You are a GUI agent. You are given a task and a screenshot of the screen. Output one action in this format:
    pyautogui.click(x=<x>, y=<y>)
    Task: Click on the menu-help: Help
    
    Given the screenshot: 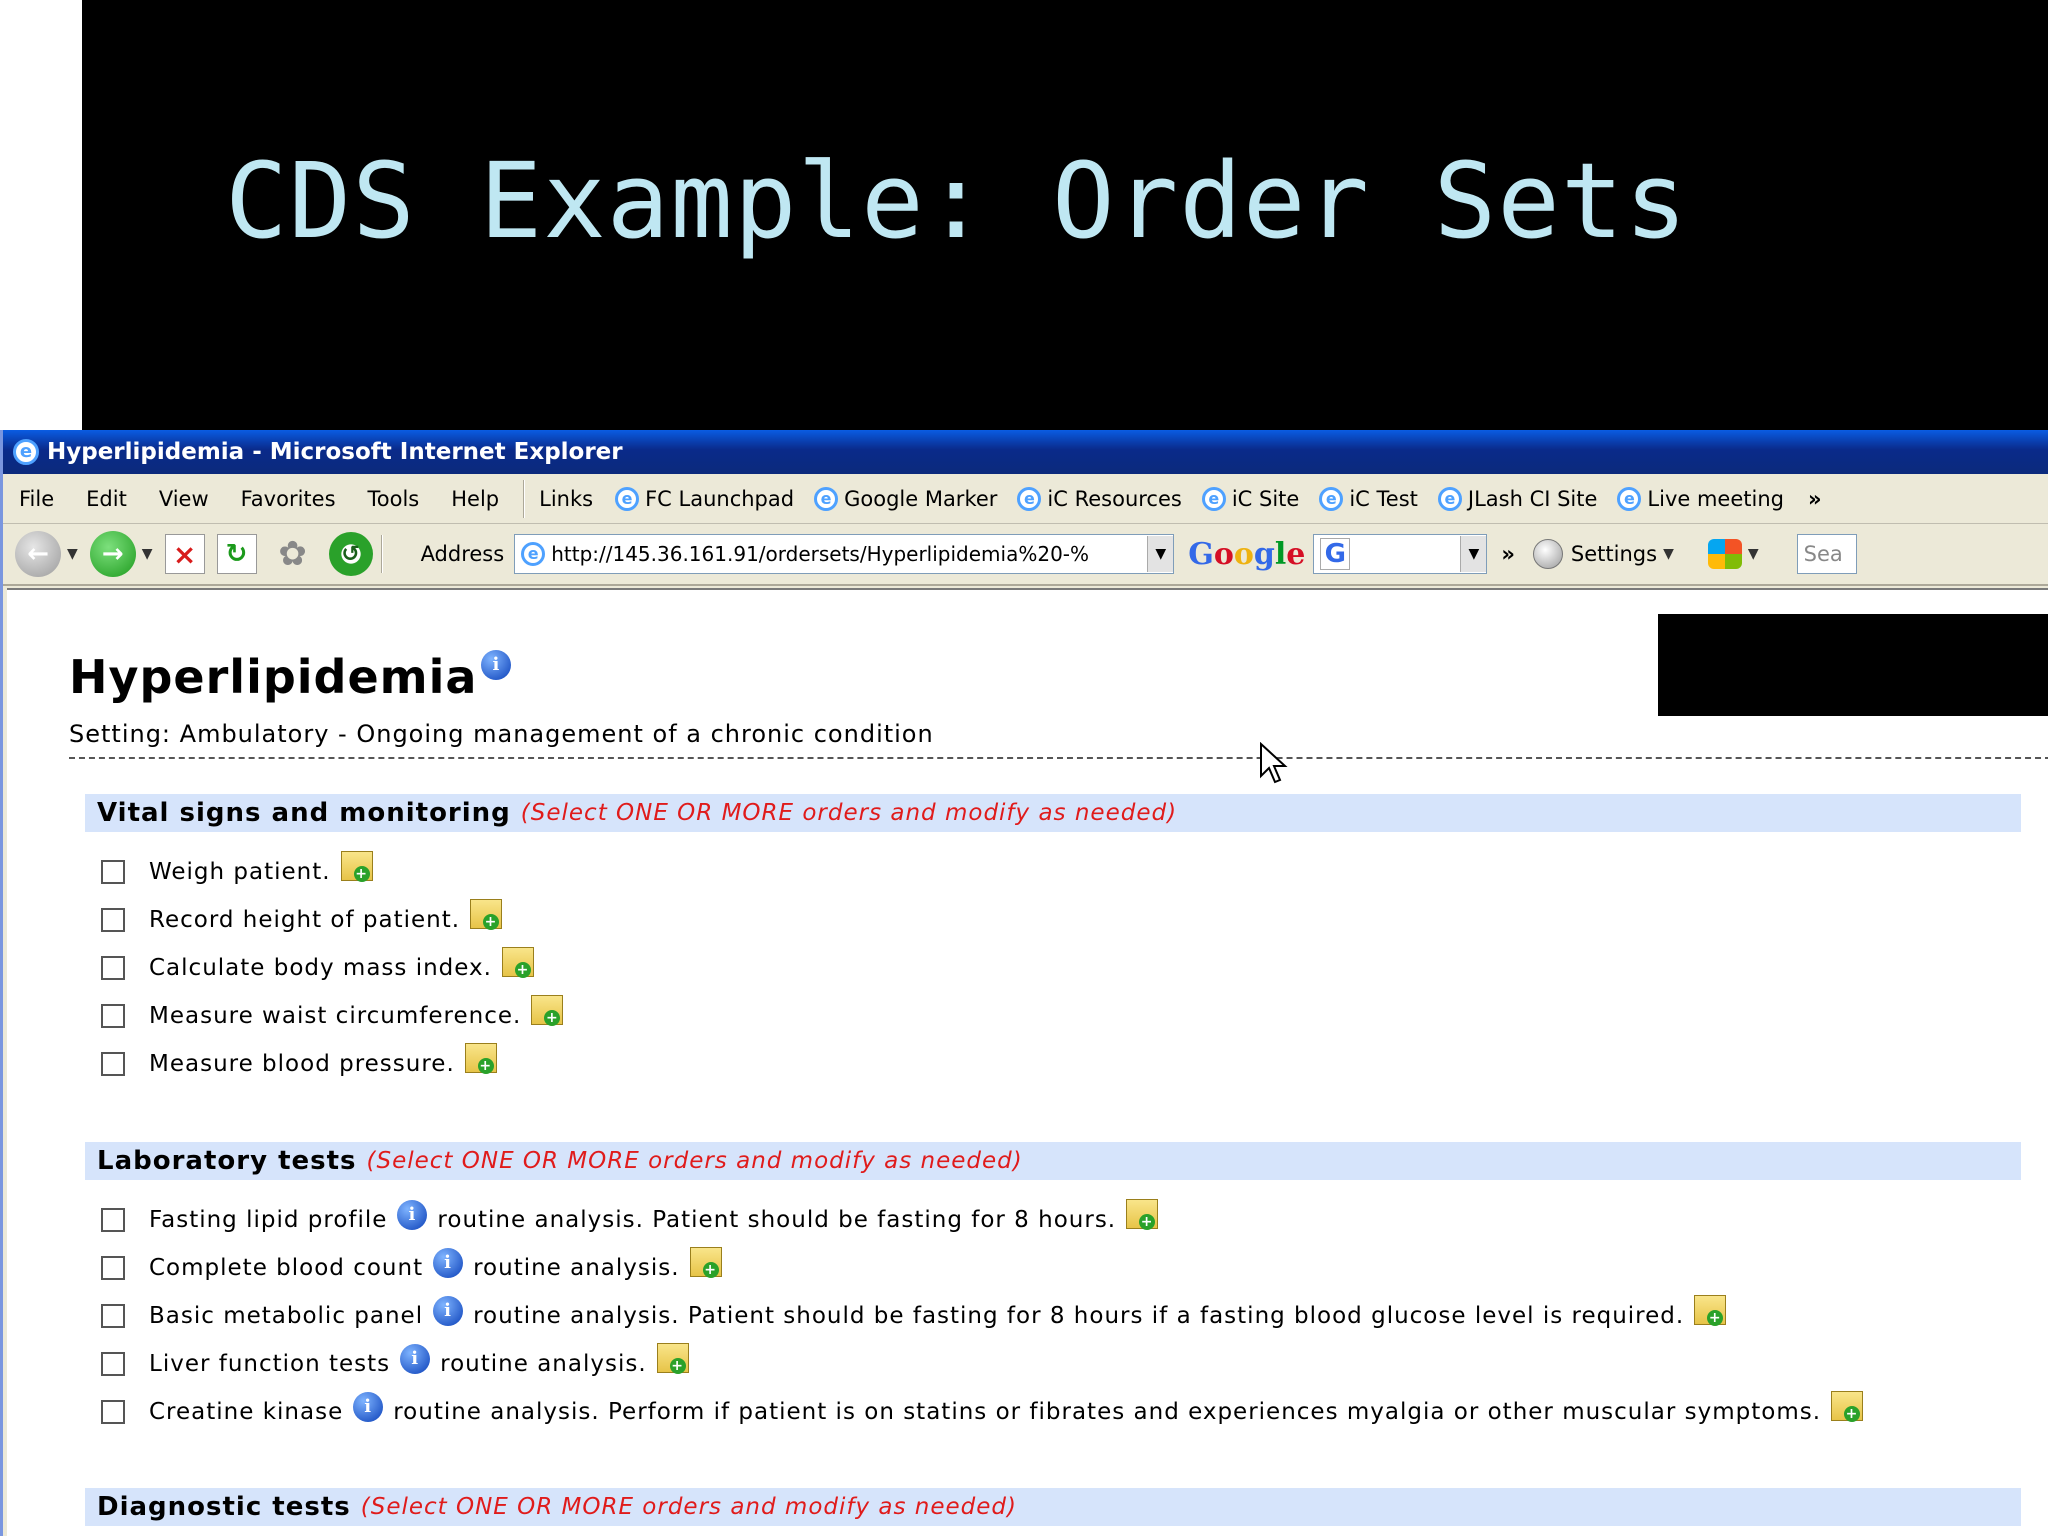 What is the action you would take?
    pyautogui.click(x=475, y=499)
    